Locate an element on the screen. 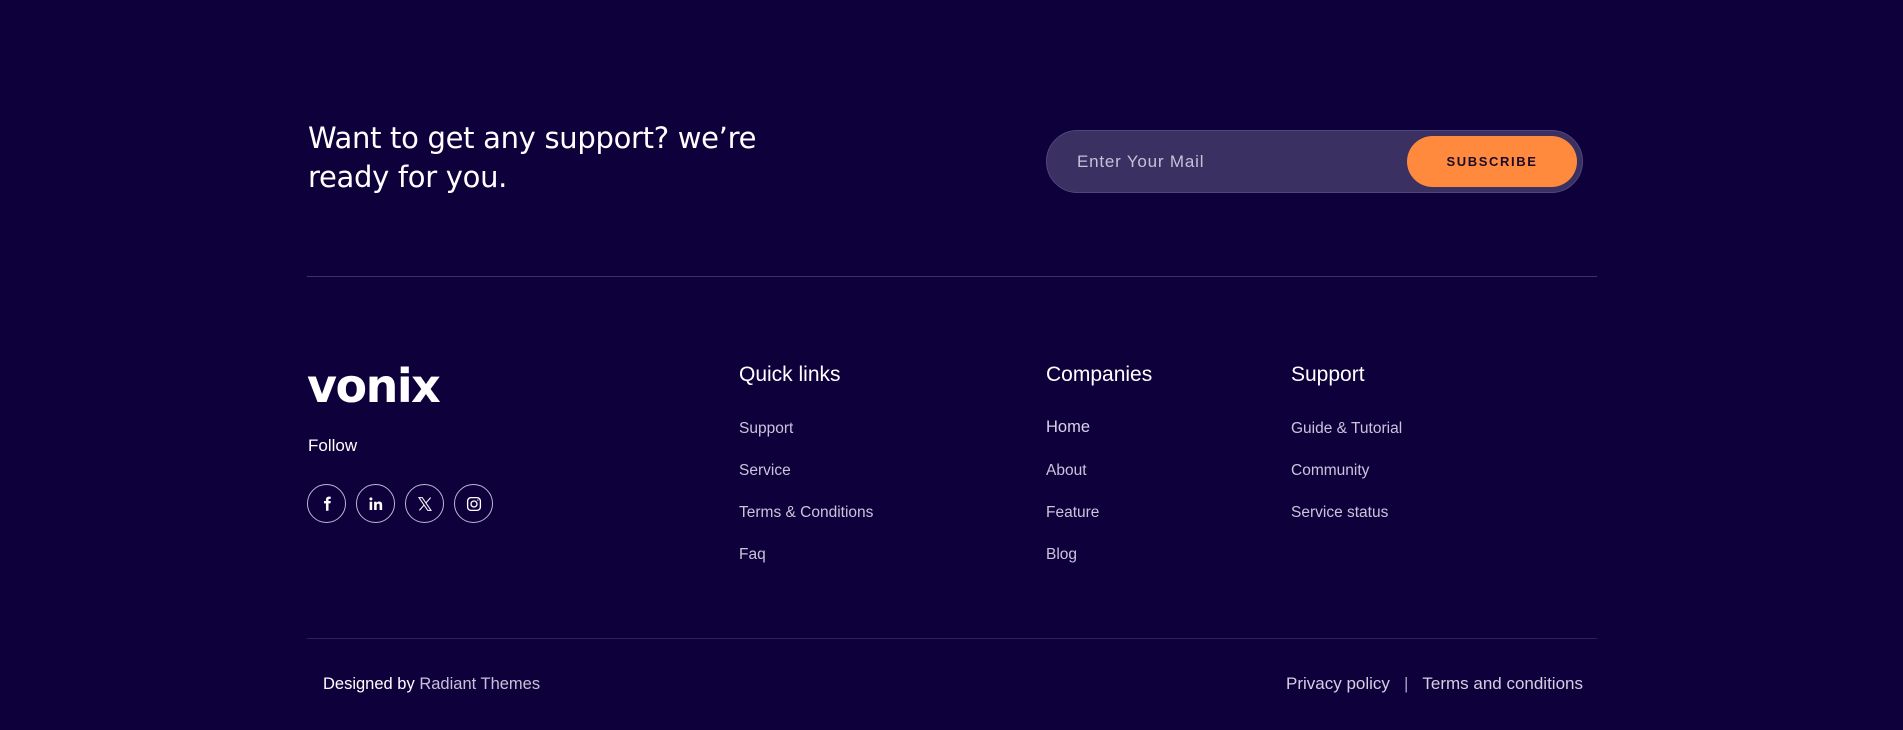 Image resolution: width=1903 pixels, height=730 pixels. subscribe-button: SUBSCRIBE is located at coordinates (1492, 161).